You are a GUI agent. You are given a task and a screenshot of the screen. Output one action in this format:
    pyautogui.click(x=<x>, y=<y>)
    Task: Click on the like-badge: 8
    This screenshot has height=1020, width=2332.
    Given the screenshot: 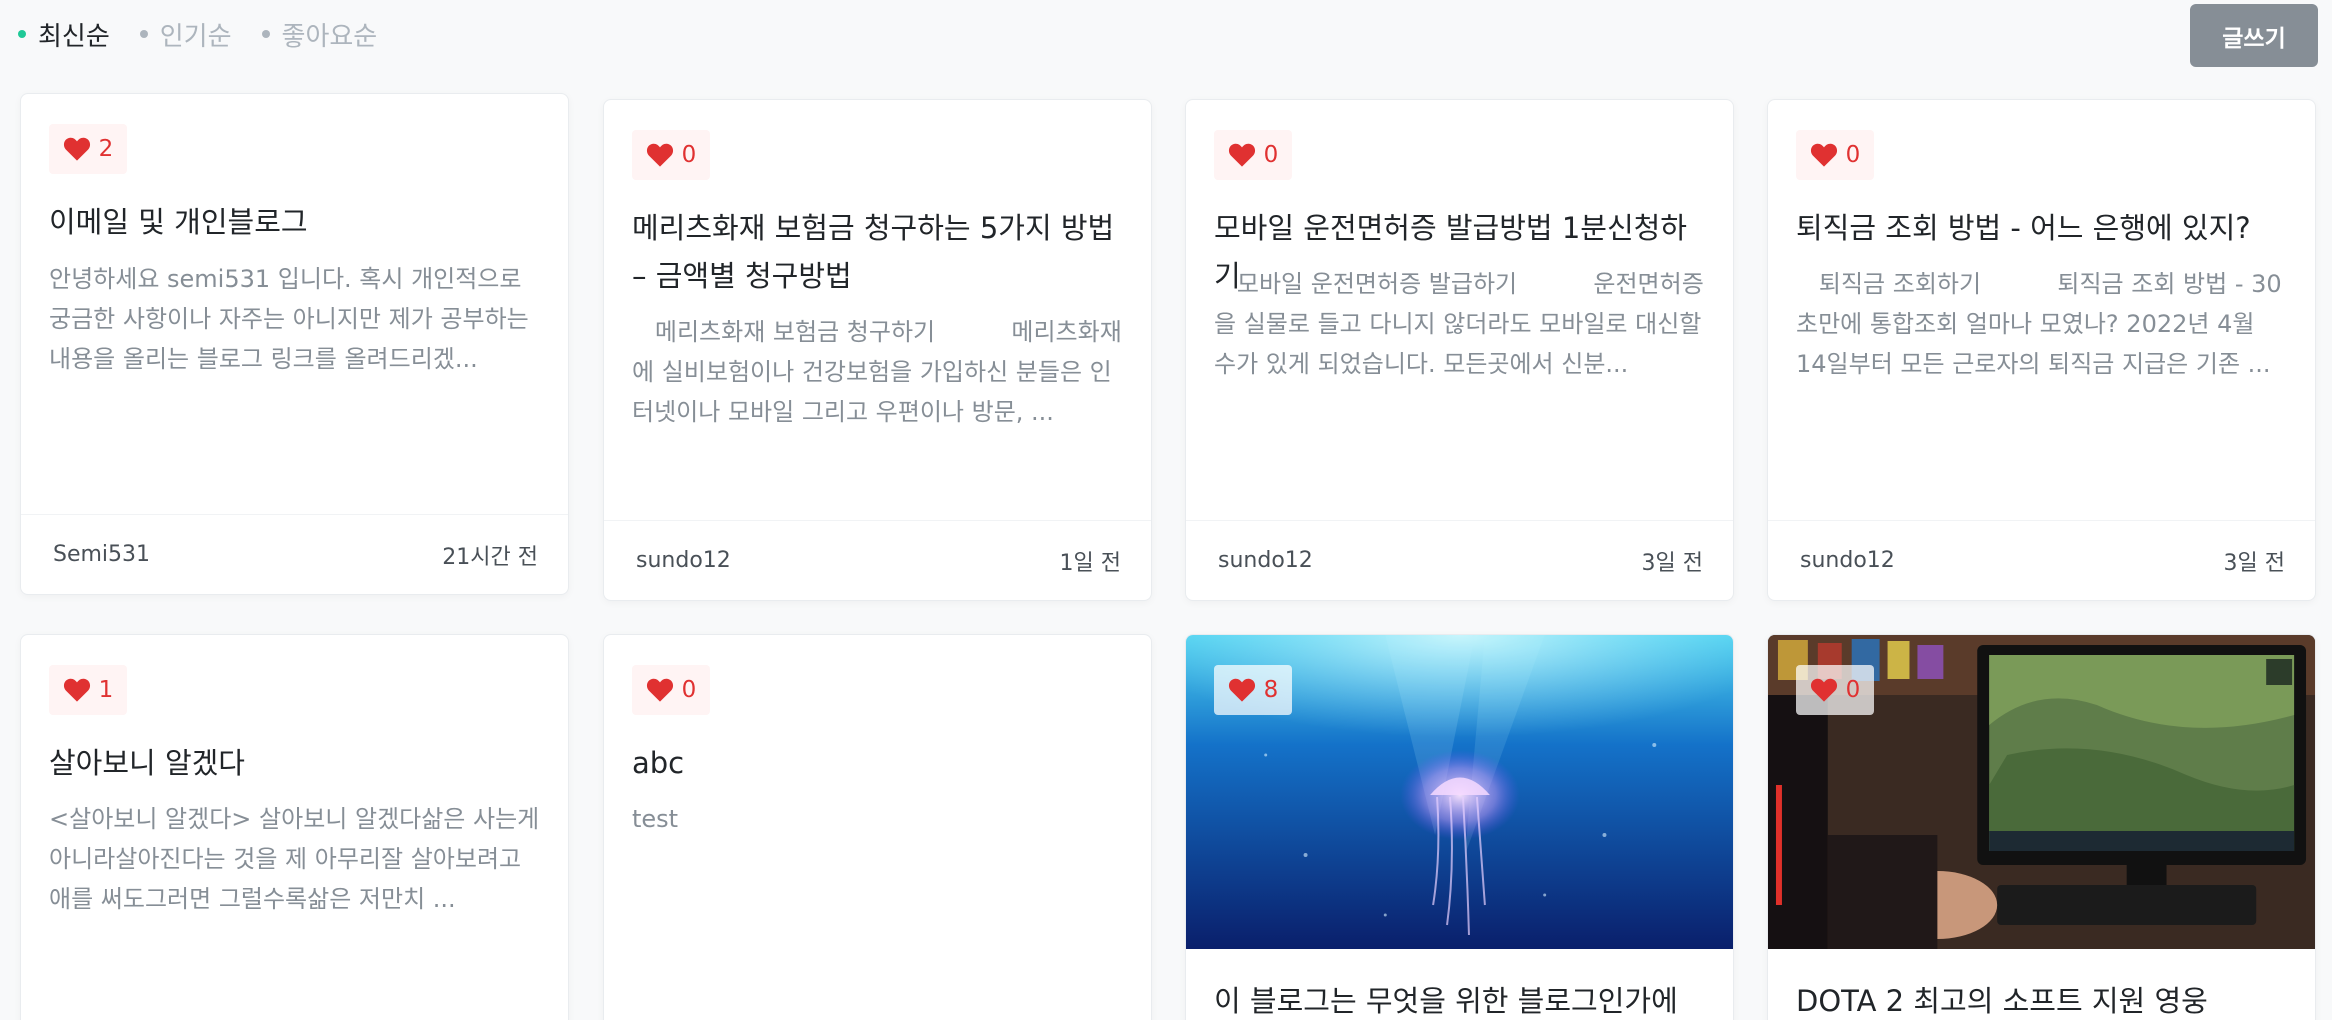 What is the action you would take?
    pyautogui.click(x=1253, y=690)
    